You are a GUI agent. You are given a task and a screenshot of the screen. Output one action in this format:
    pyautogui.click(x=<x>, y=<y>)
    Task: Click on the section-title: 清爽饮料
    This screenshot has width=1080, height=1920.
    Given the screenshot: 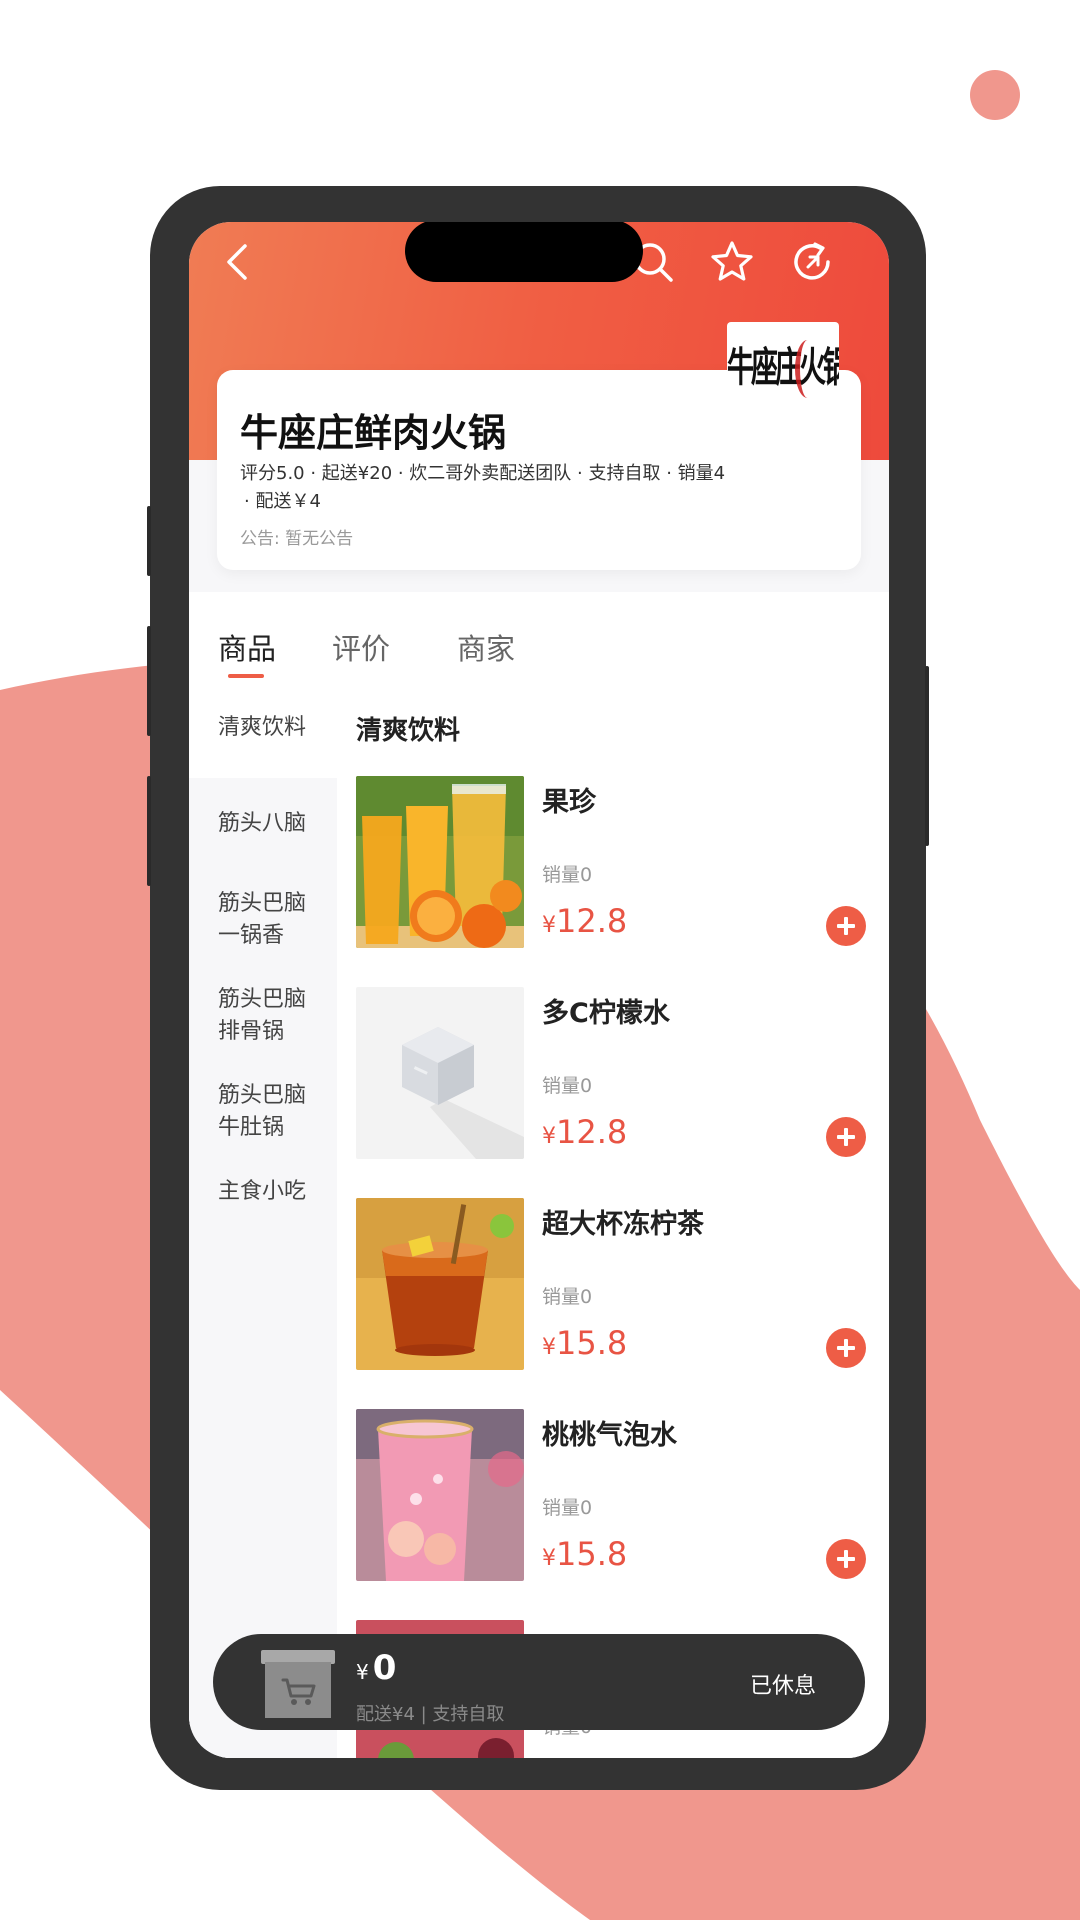 What is the action you would take?
    pyautogui.click(x=408, y=731)
    